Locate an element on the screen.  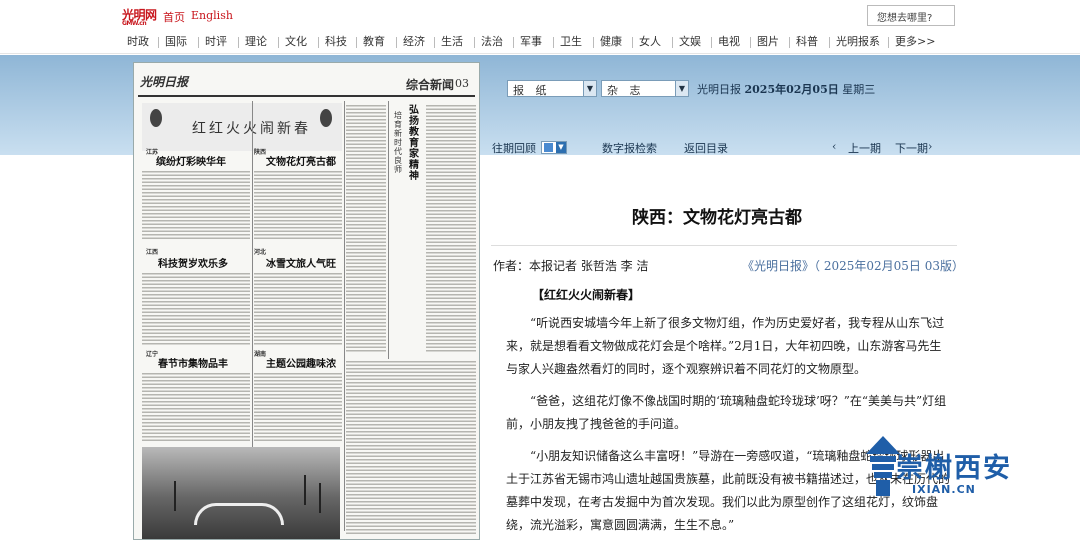
home-link: 首页 is located at coordinates (174, 17).